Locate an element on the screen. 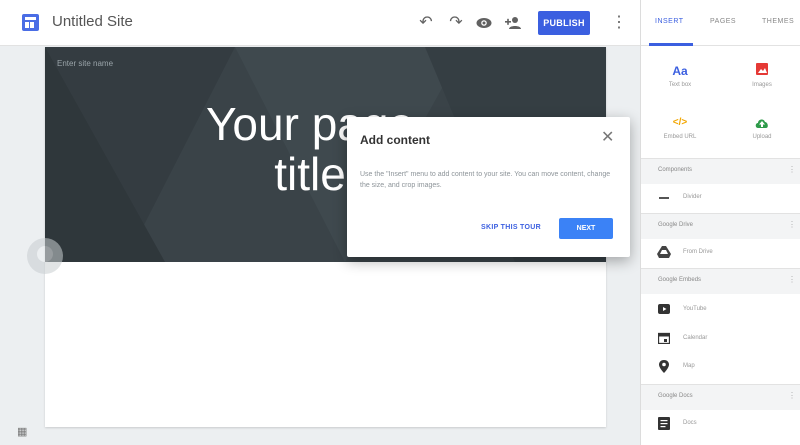 This screenshot has height=445, width=800. upload-tile: Upload is located at coordinates (762, 127).